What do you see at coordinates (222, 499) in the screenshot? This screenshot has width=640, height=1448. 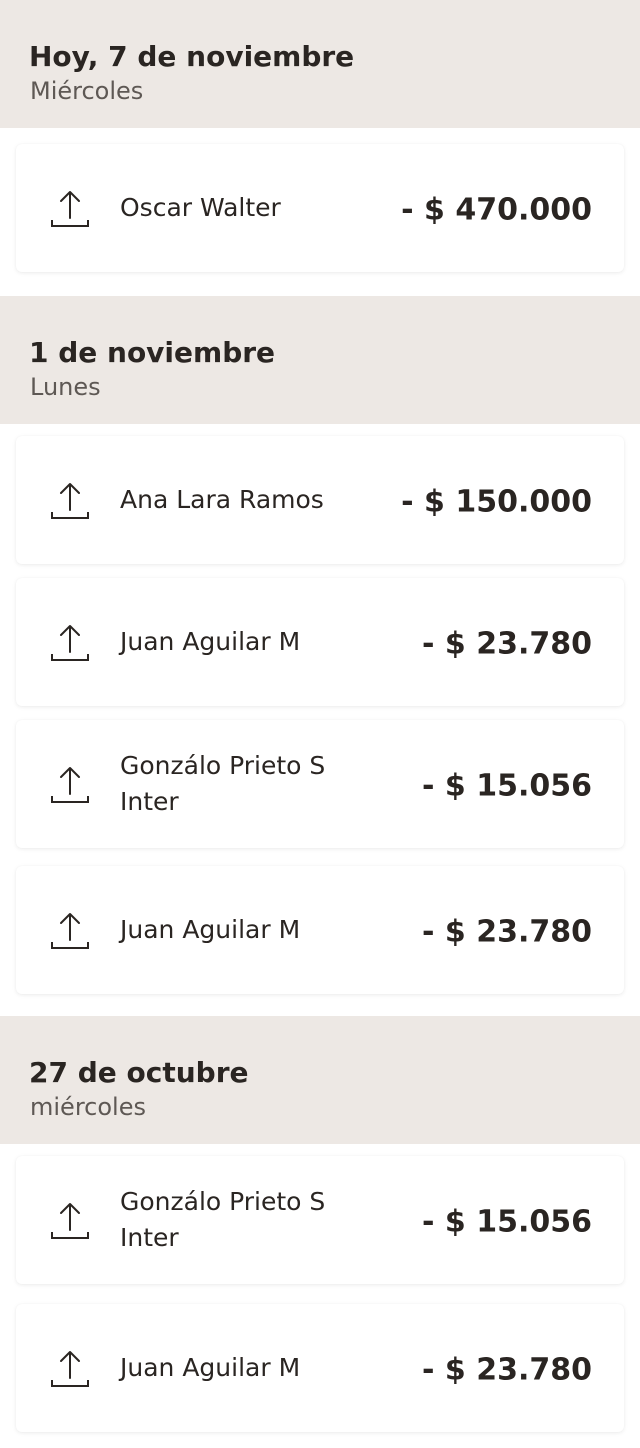 I see `recipient-name: Ana Lara Ramos` at bounding box center [222, 499].